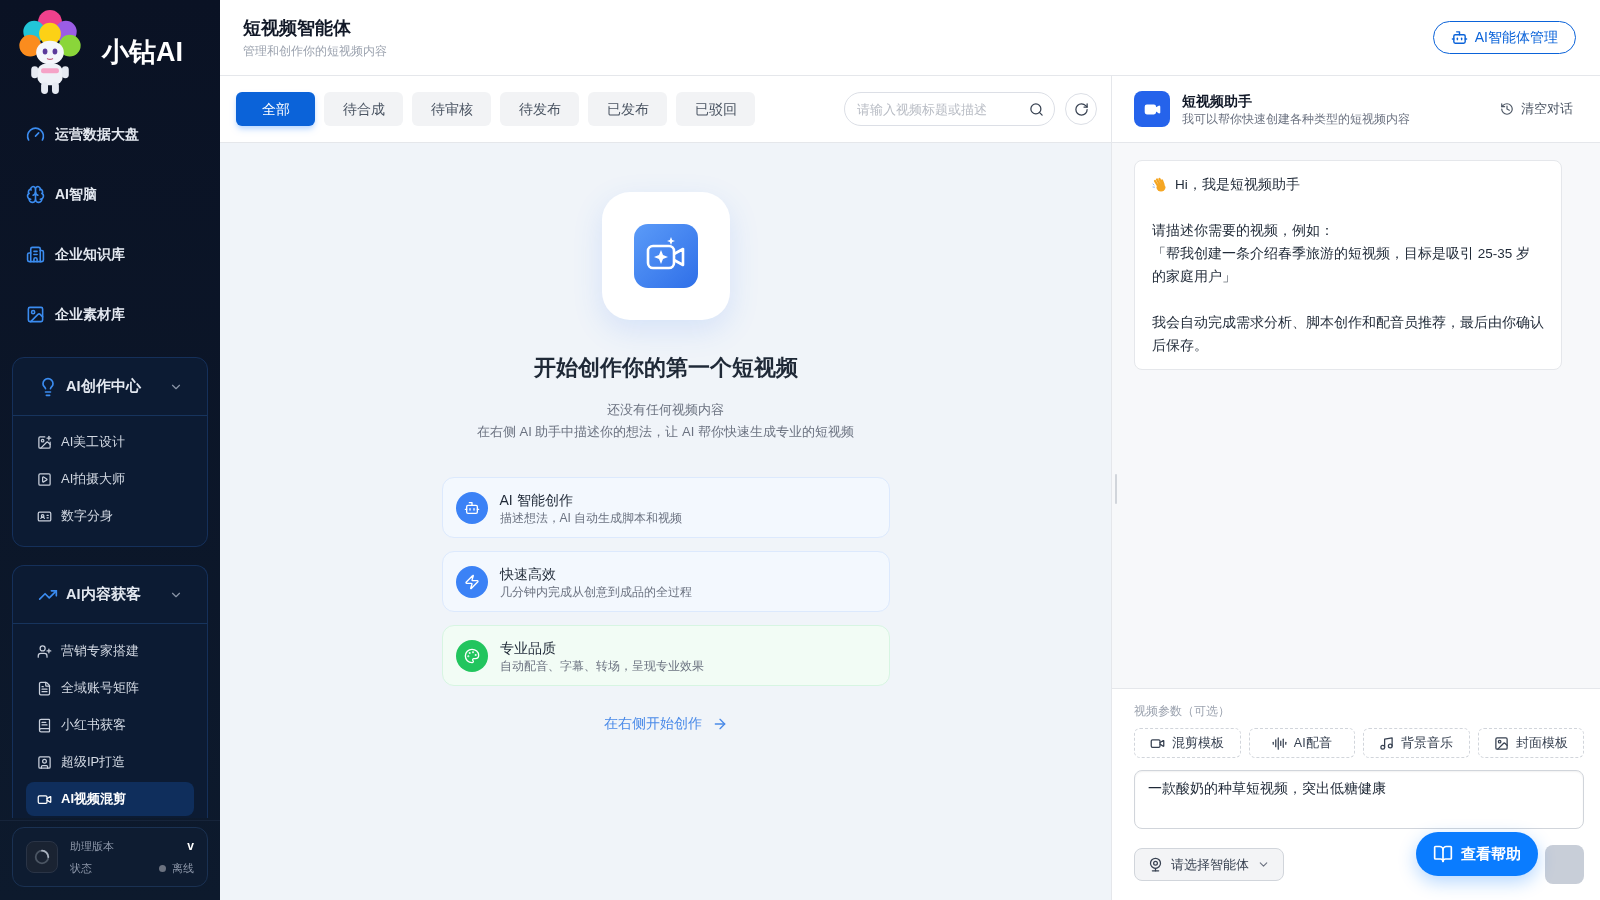 This screenshot has width=1600, height=900. I want to click on brain-icon, so click(35, 194).